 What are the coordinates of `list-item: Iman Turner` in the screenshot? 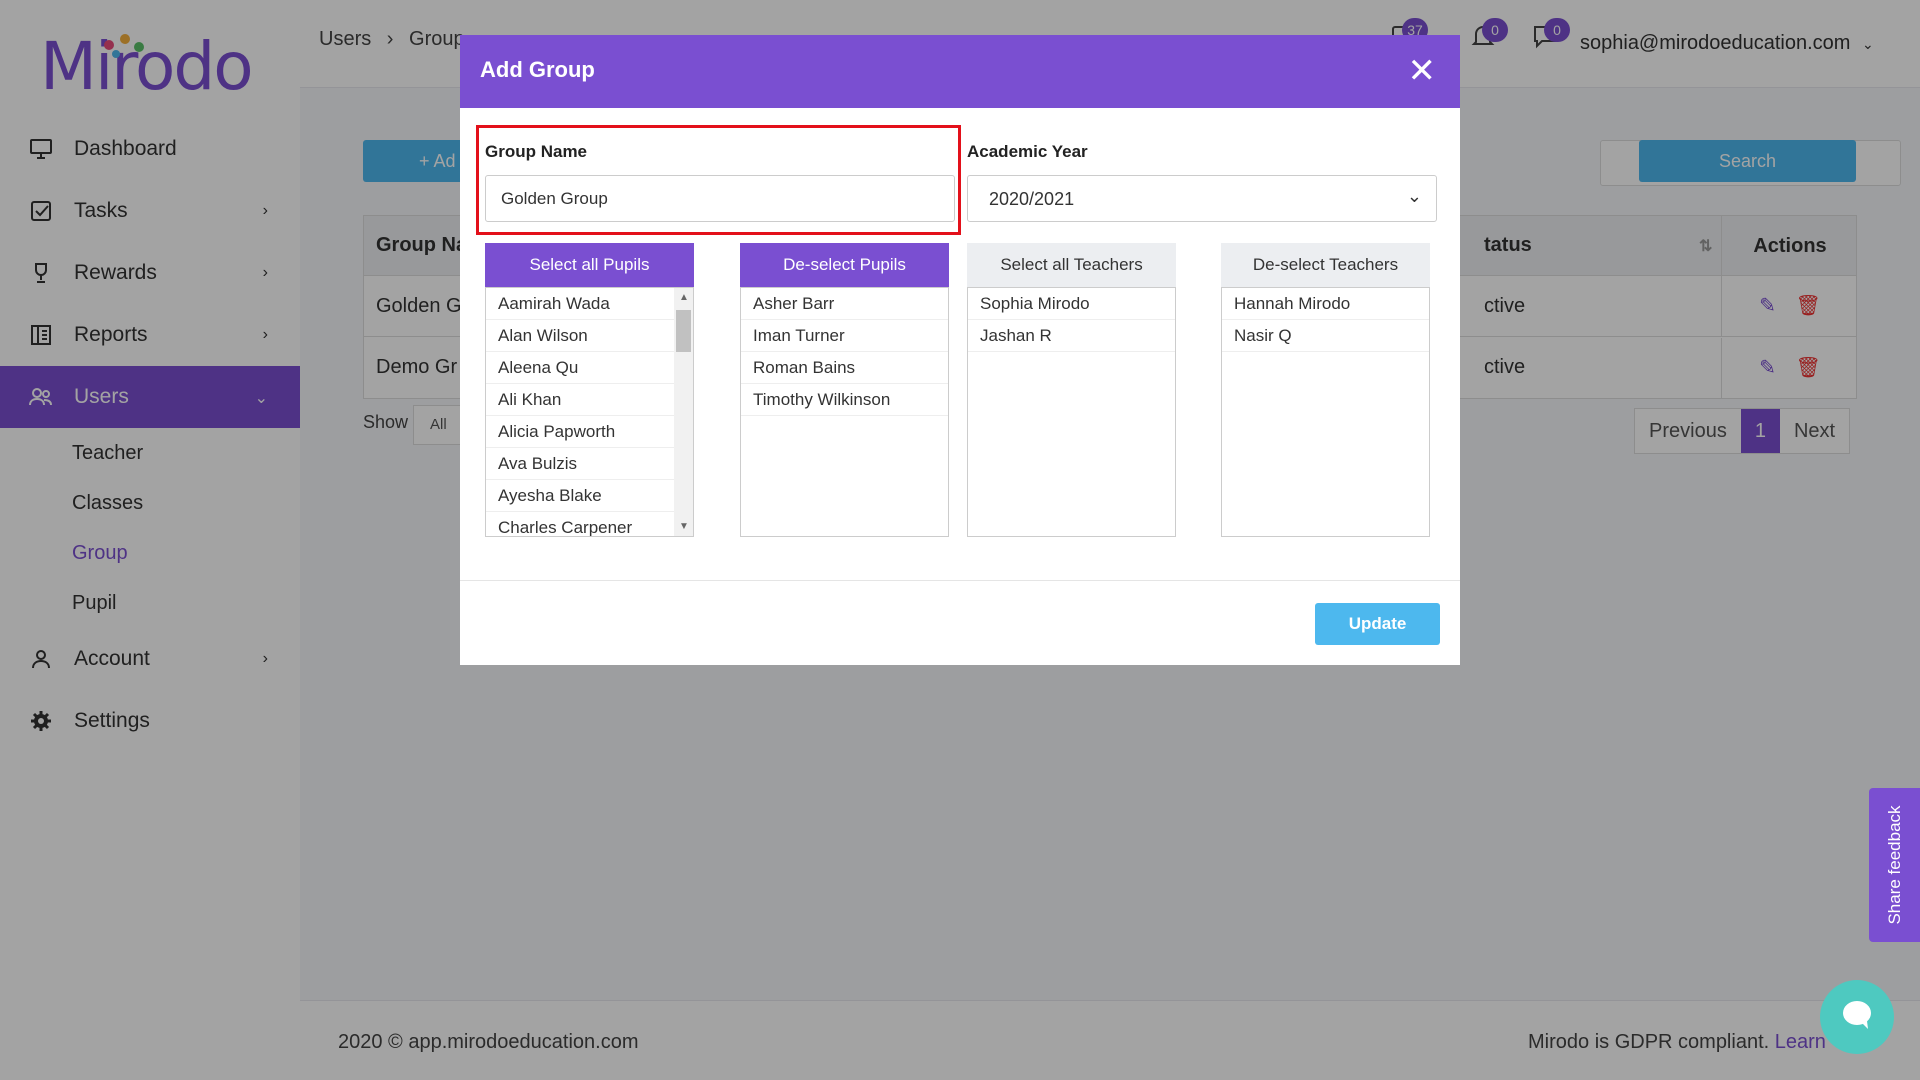 It's located at (844, 336).